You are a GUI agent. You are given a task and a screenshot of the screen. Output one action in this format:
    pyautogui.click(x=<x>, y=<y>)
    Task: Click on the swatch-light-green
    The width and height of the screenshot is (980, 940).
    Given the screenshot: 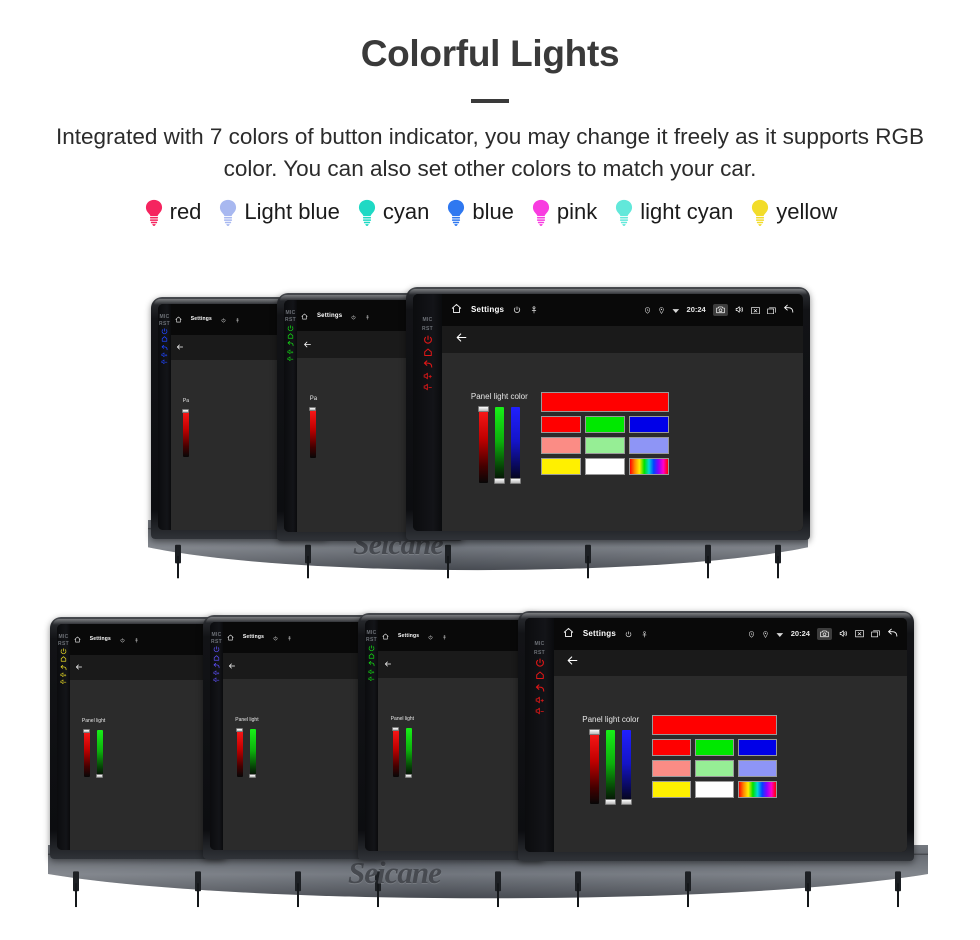 What is the action you would take?
    pyautogui.click(x=604, y=446)
    